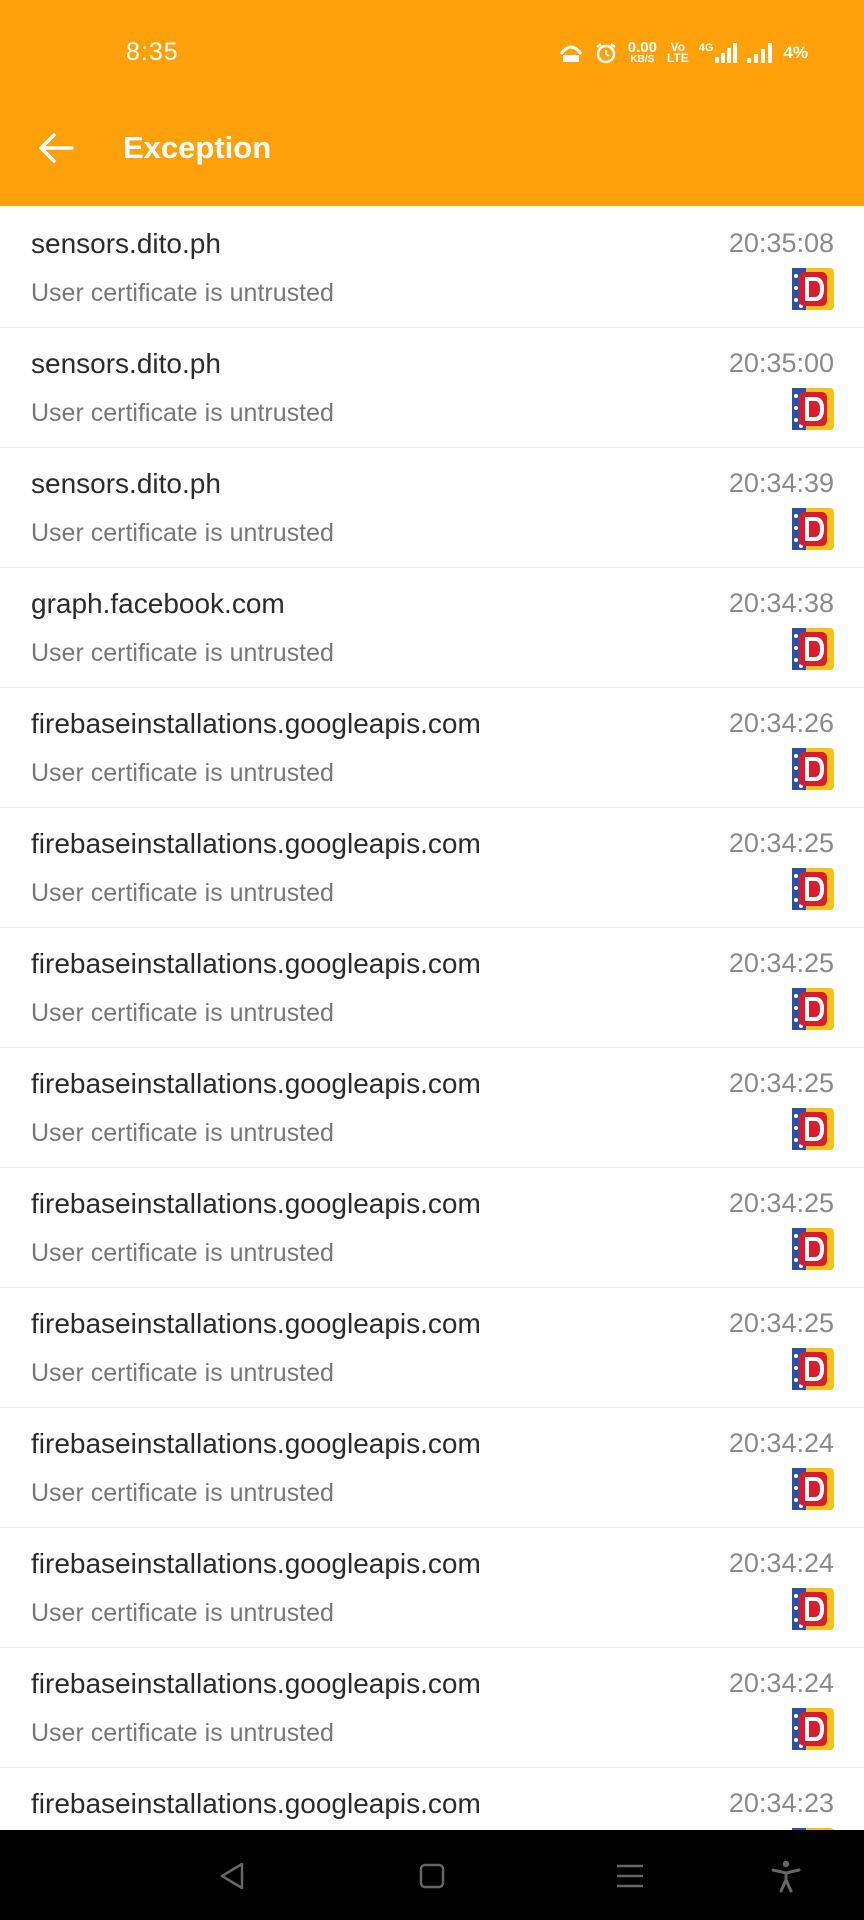 This screenshot has width=864, height=1920. What do you see at coordinates (677, 52) in the screenshot?
I see `volte-indicator: Vo LTE` at bounding box center [677, 52].